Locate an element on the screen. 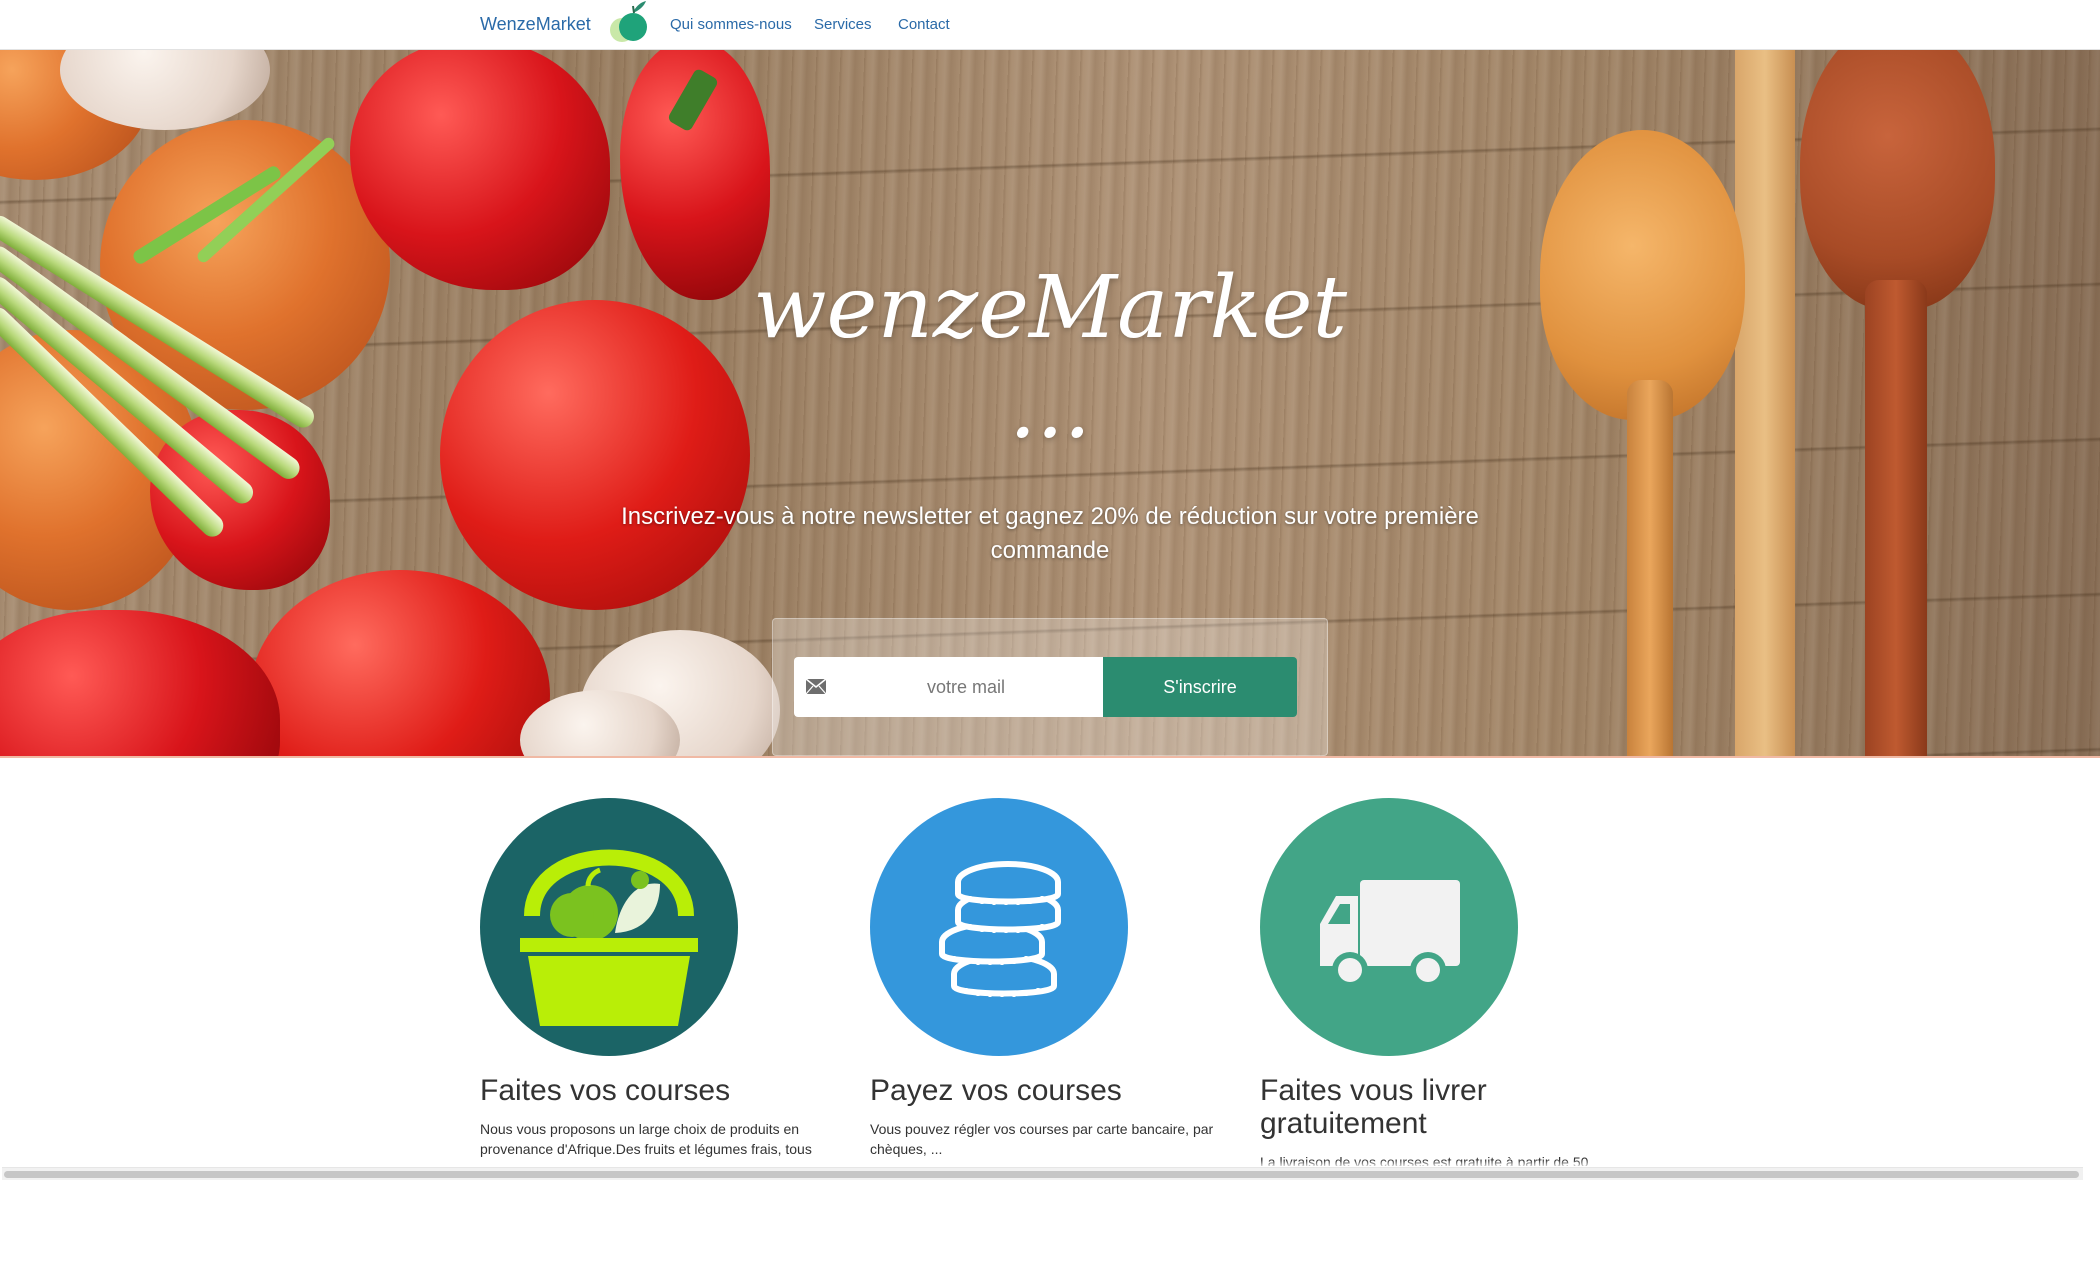 The image size is (2100, 1265). nav-link-contact: Contact is located at coordinates (924, 24).